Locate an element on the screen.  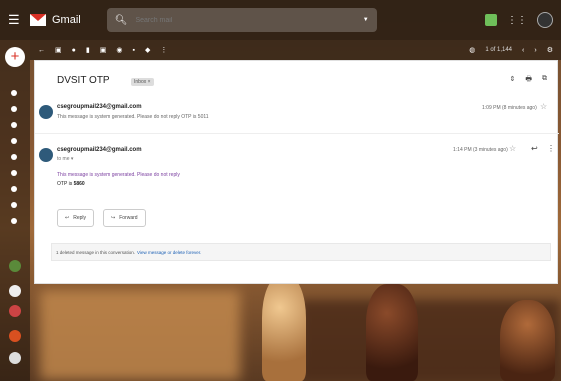
otp-line: OTP is 5860 is located at coordinates (71, 184).